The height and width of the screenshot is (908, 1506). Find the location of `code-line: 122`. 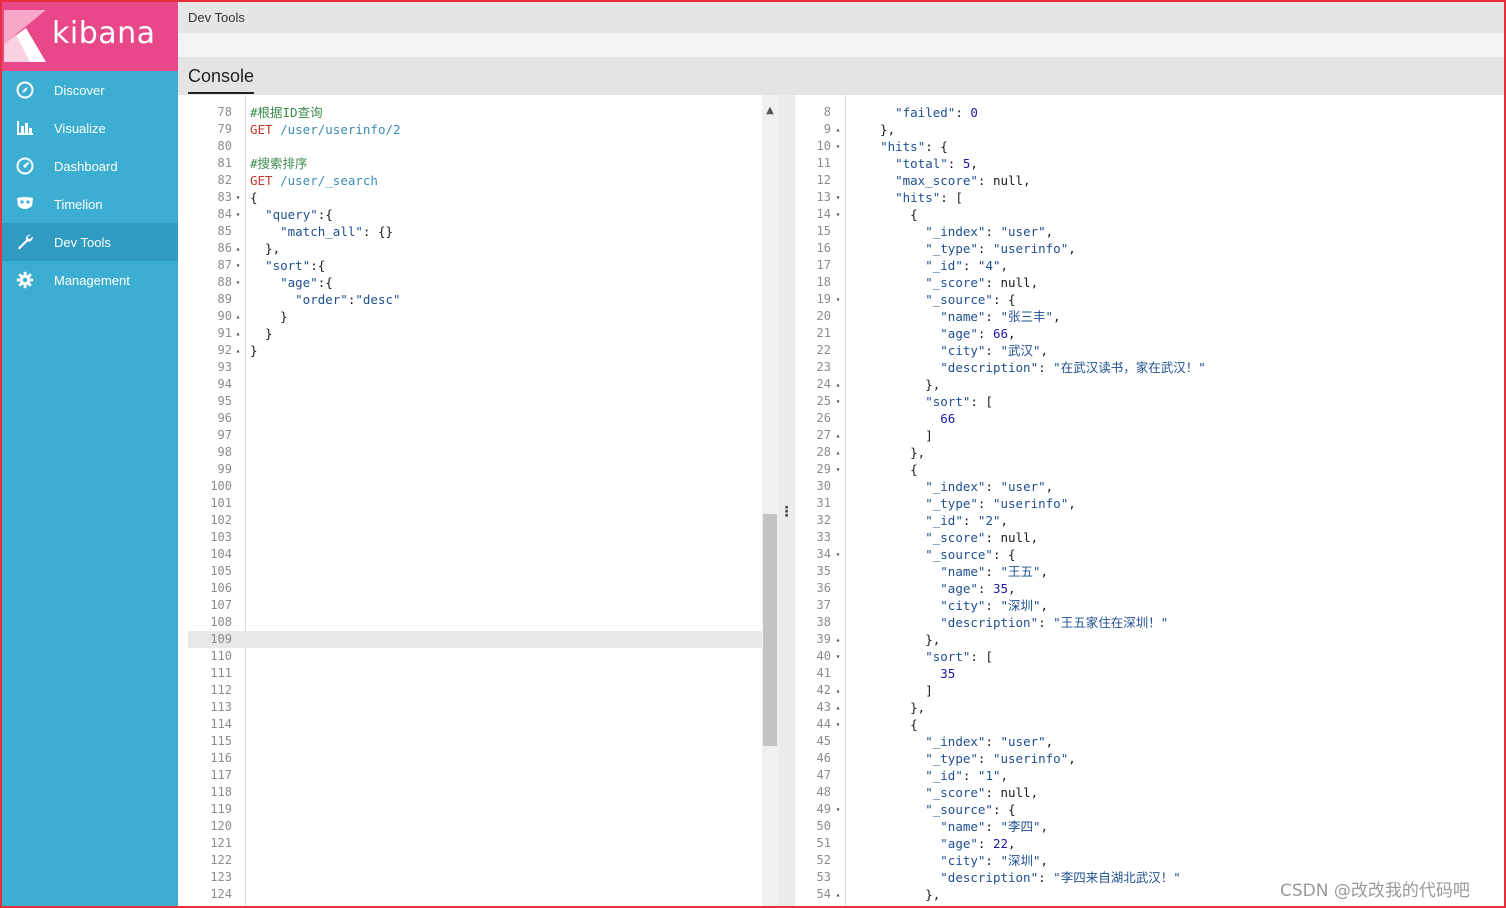

code-line: 122 is located at coordinates (483, 860).